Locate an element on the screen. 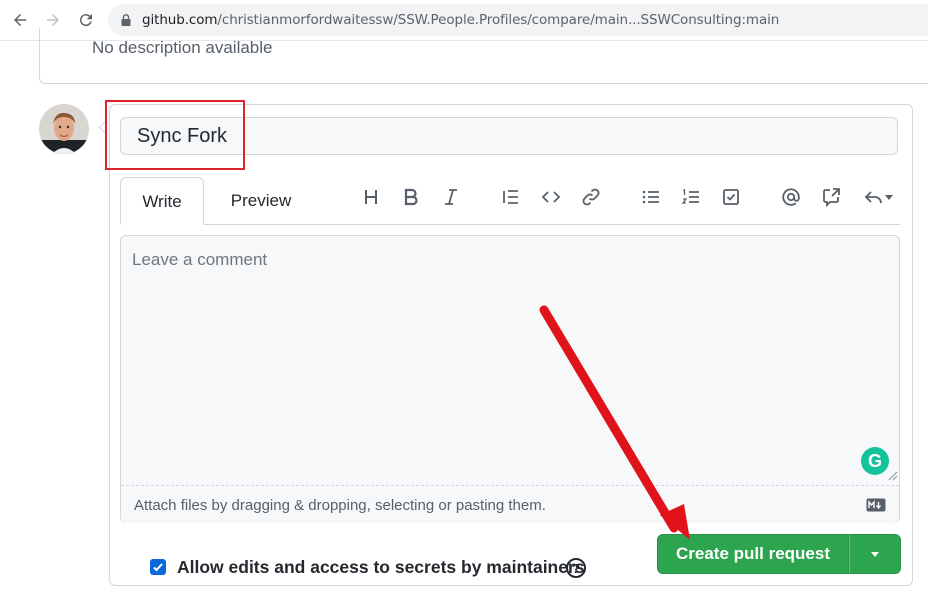 This screenshot has height=597, width=928. lock-icon is located at coordinates (126, 20).